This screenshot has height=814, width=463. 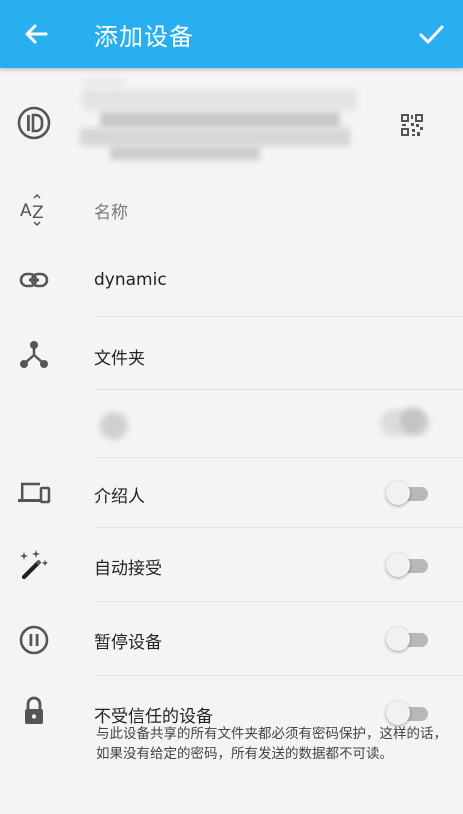 I want to click on svg-text: Z, so click(x=38, y=213).